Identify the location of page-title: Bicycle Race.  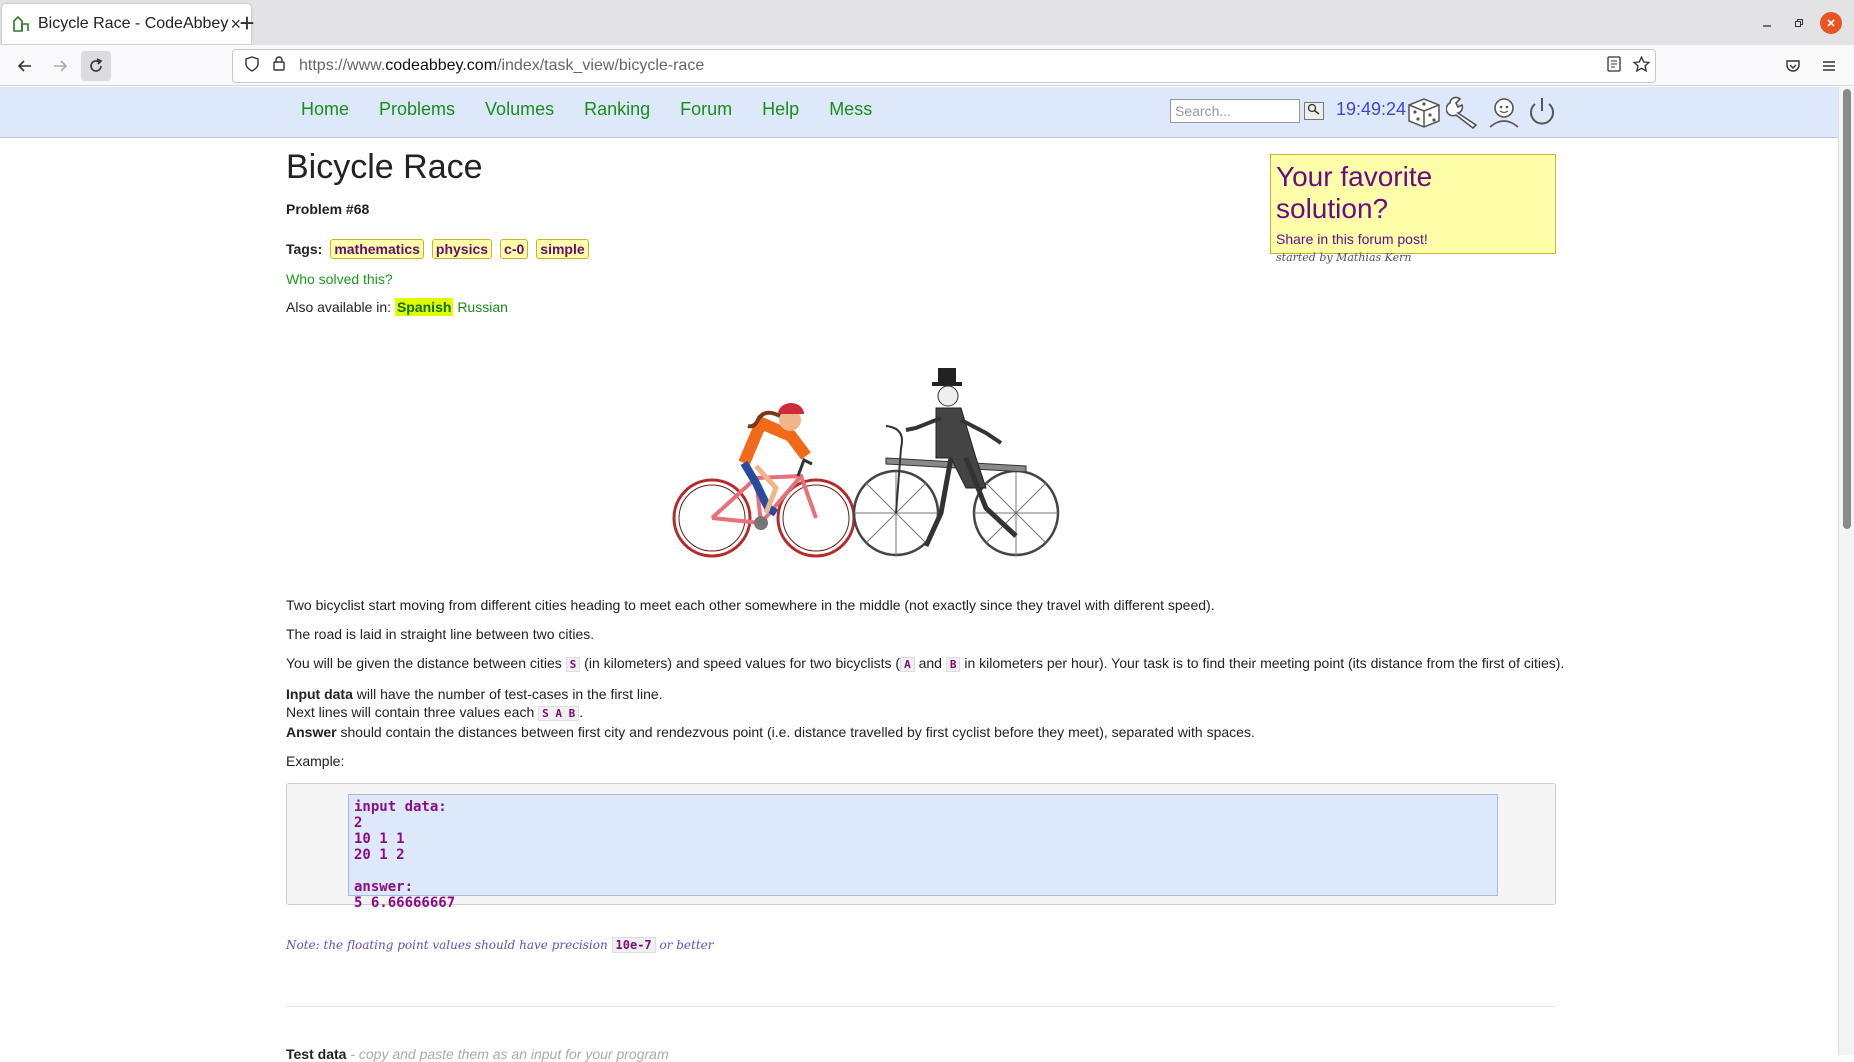
(384, 167).